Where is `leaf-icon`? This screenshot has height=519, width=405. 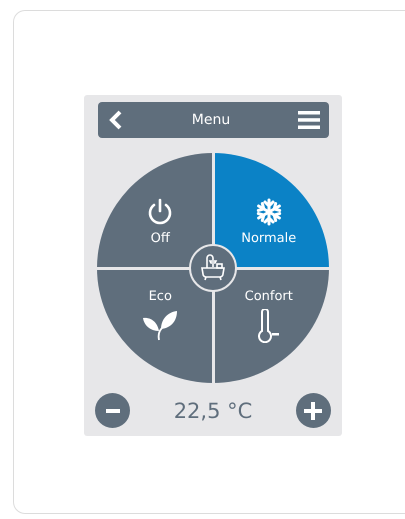 leaf-icon is located at coordinates (160, 324).